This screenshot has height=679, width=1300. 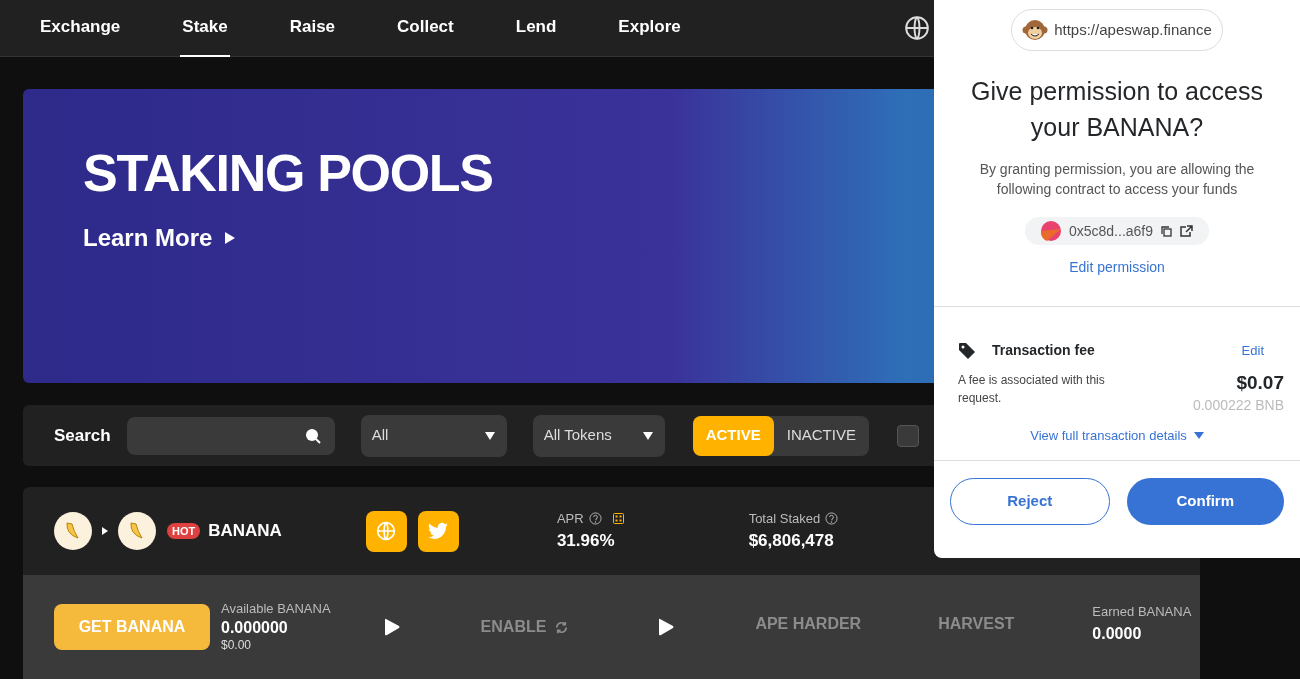 What do you see at coordinates (967, 350) in the screenshot?
I see `tag-icon` at bounding box center [967, 350].